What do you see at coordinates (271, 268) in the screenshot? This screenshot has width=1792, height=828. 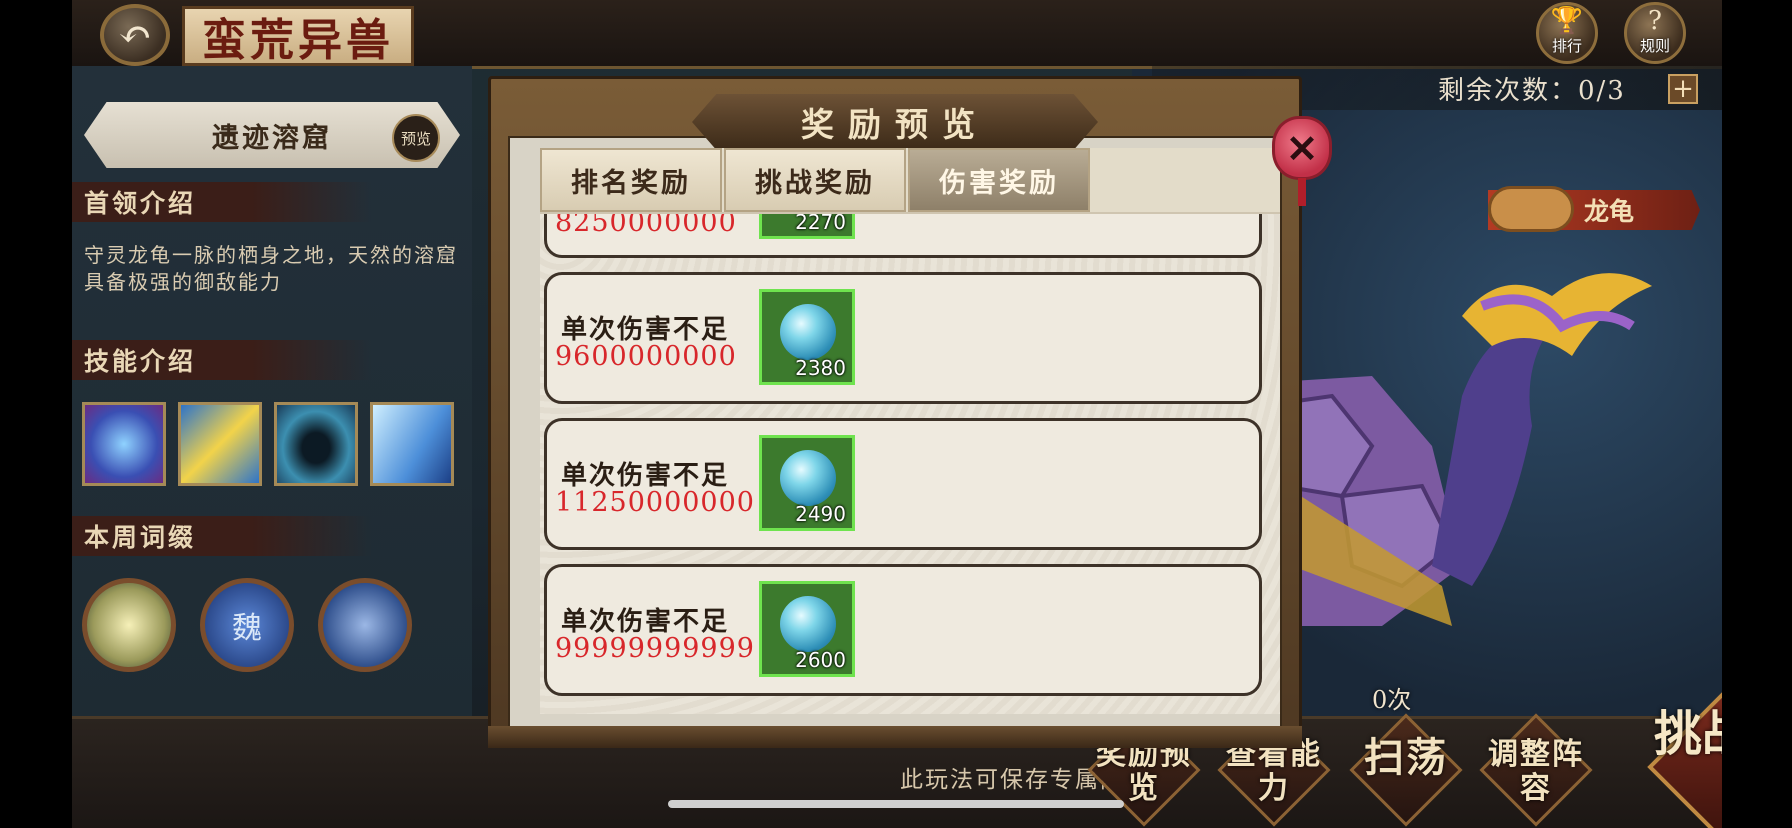 I see `boss-intro-text: 守灵龙龟一脉的栖身之地，天然的溶窟具备极强的御敌能力` at bounding box center [271, 268].